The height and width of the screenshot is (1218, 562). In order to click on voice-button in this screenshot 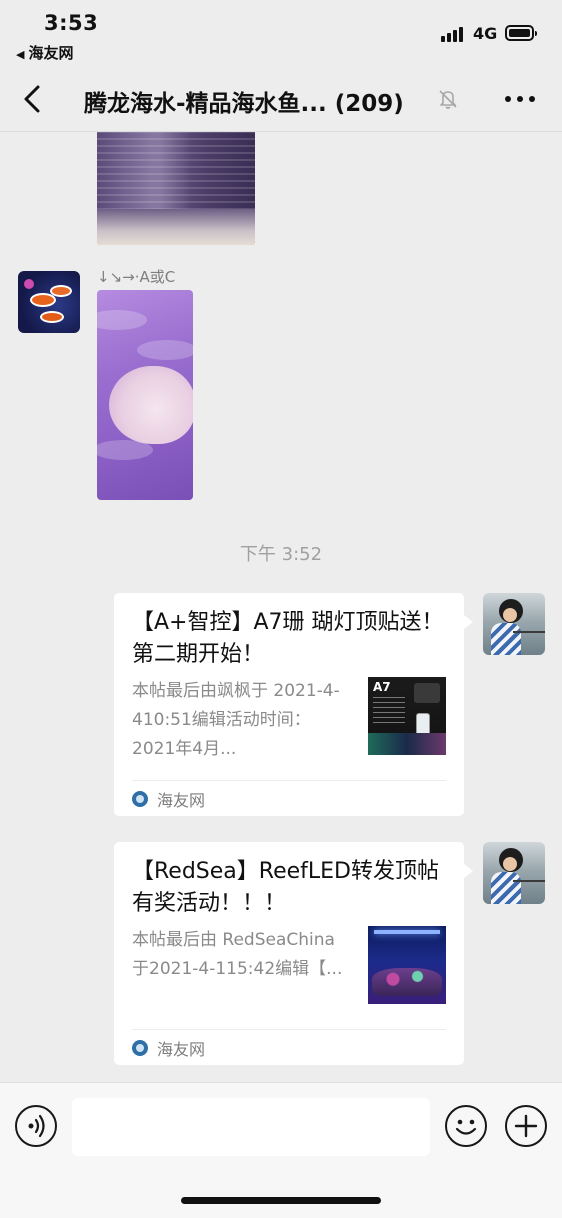, I will do `click(36, 1126)`.